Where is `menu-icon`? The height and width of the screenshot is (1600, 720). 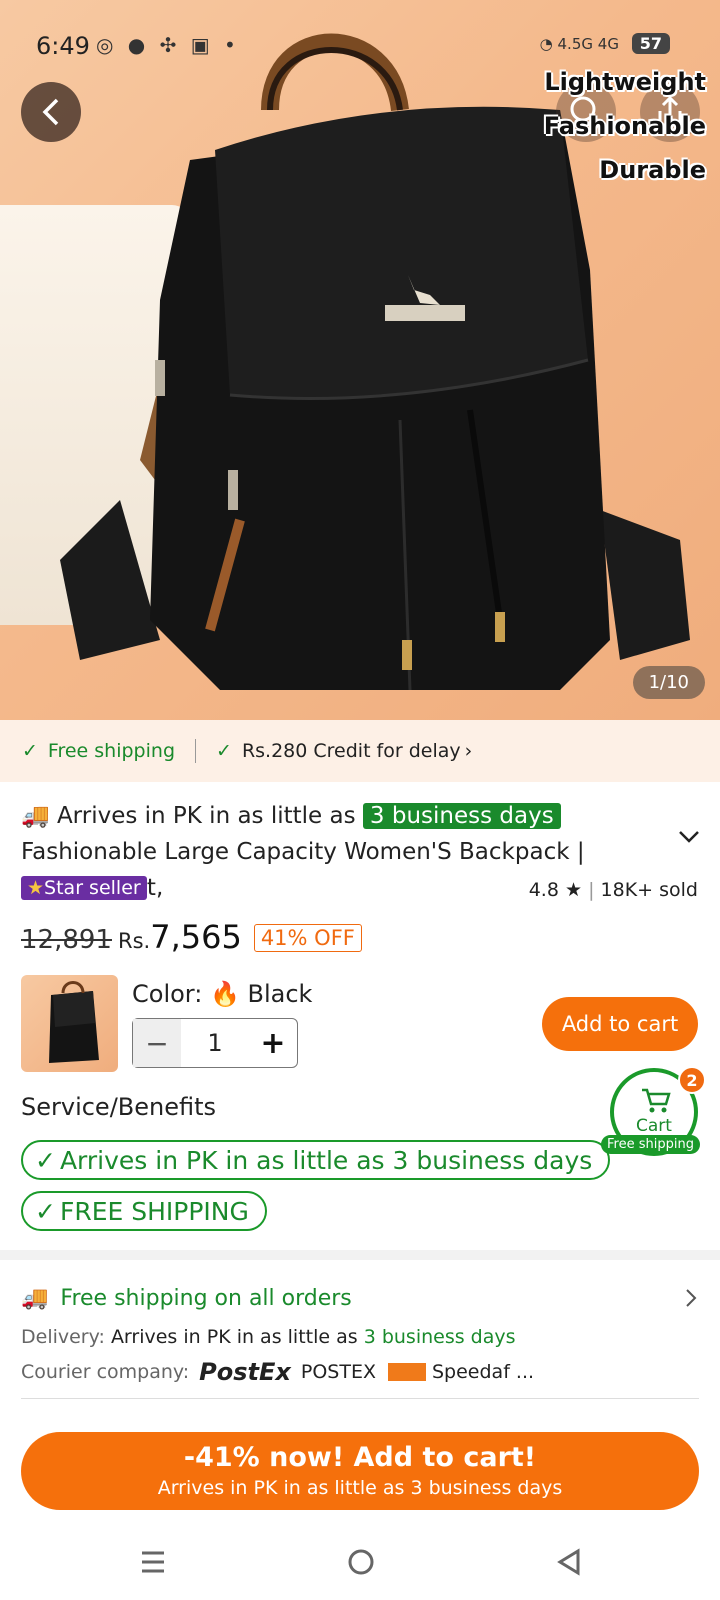
menu-icon is located at coordinates (153, 1562).